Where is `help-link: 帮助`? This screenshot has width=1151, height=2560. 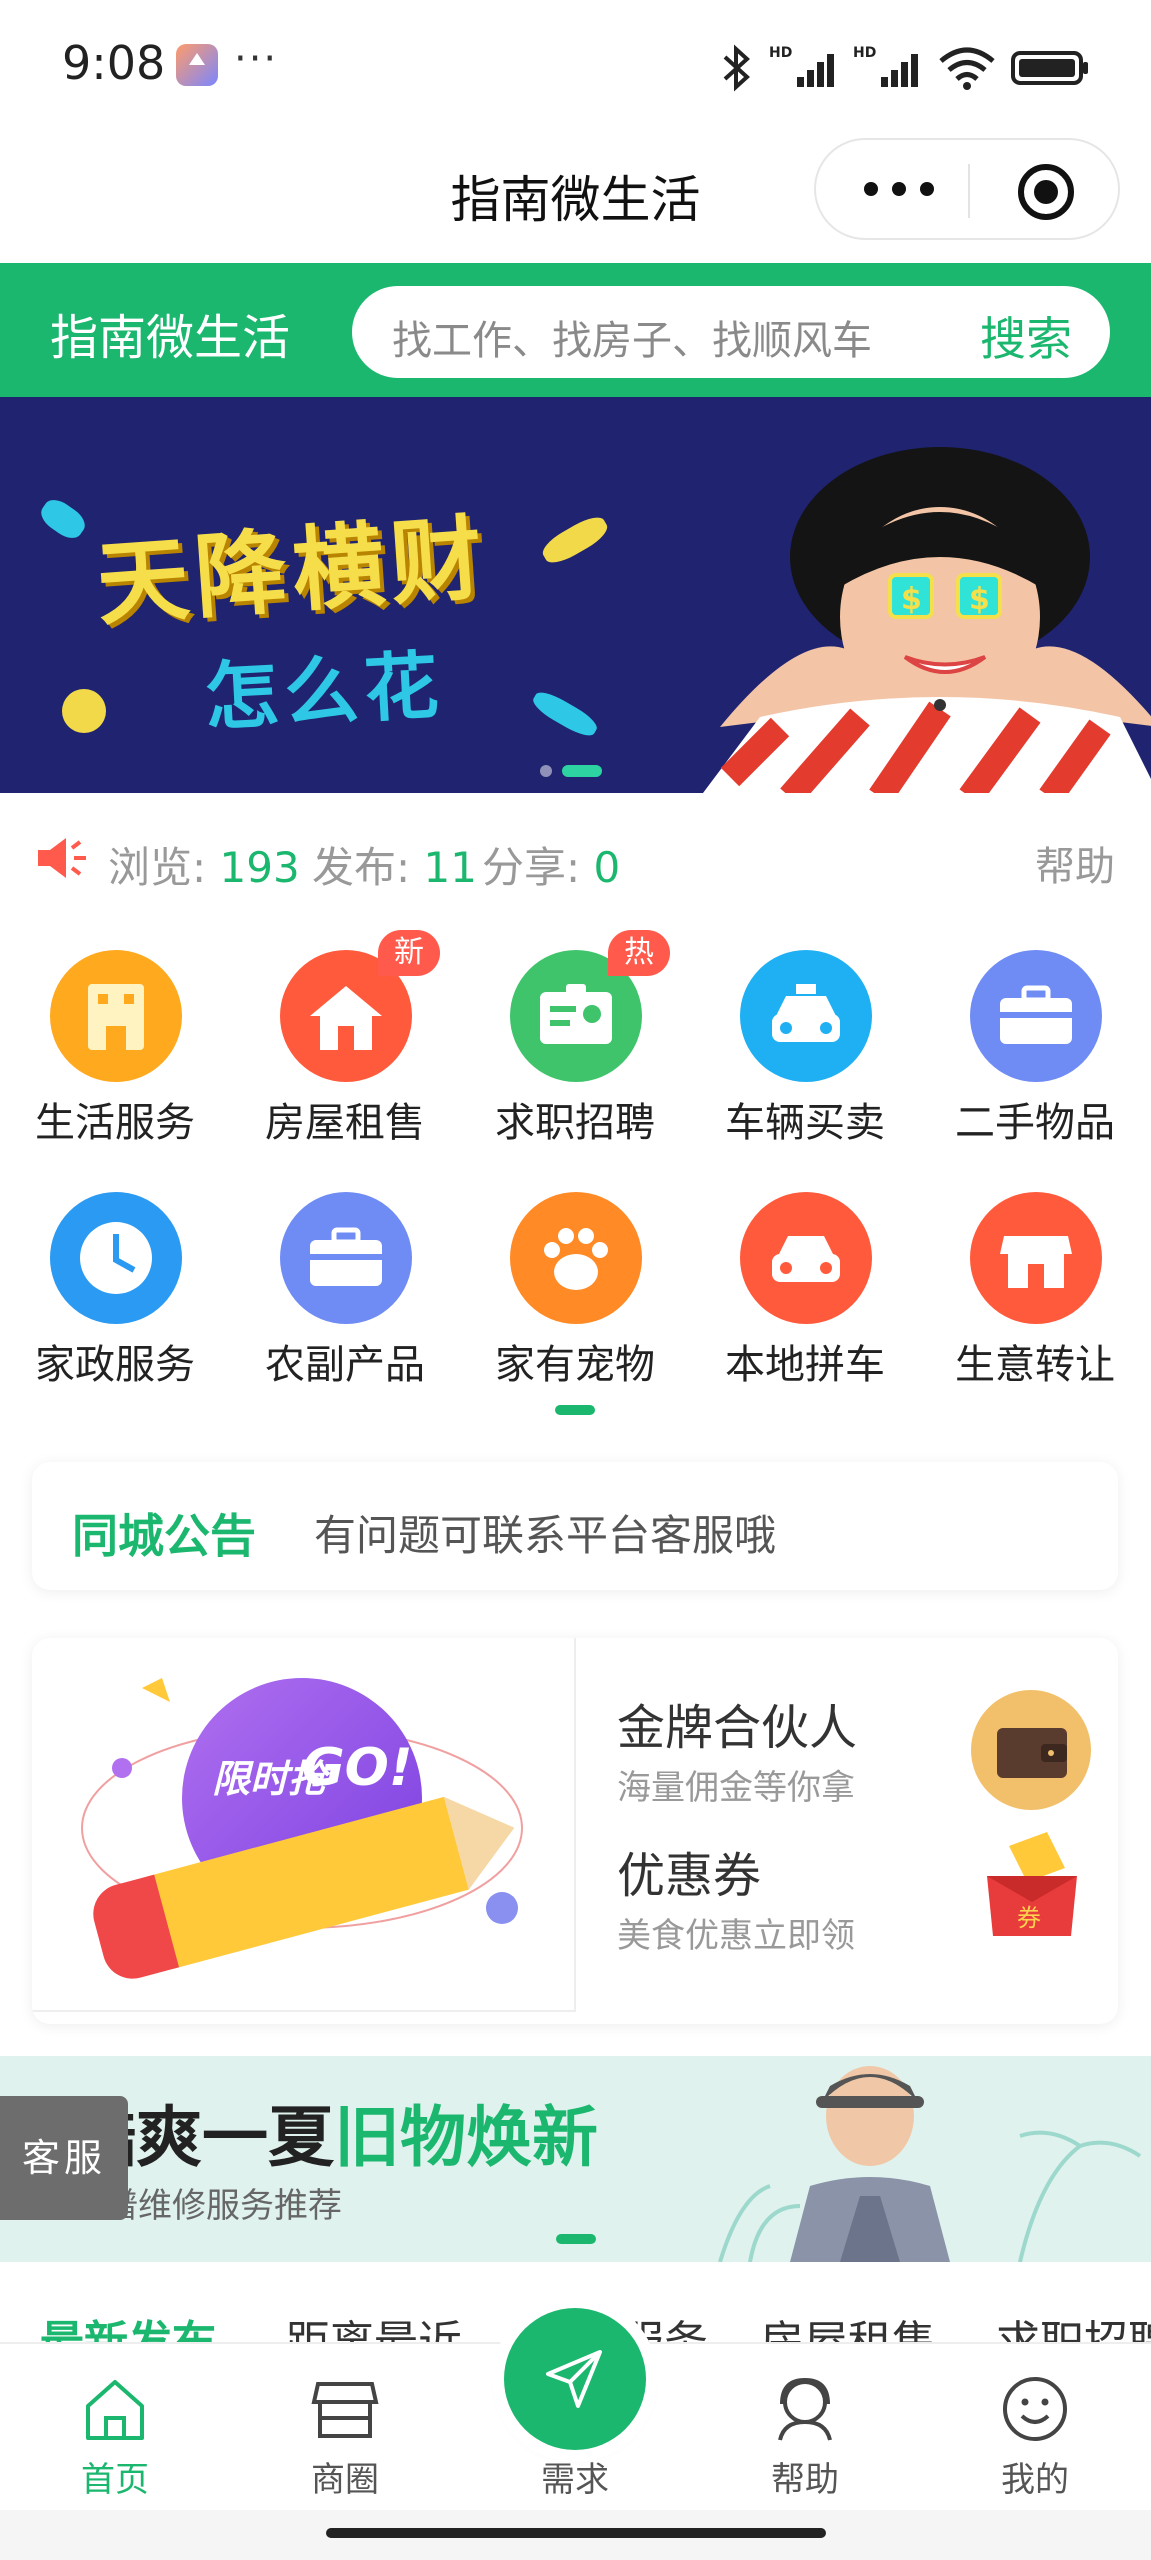 help-link: 帮助 is located at coordinates (1075, 863).